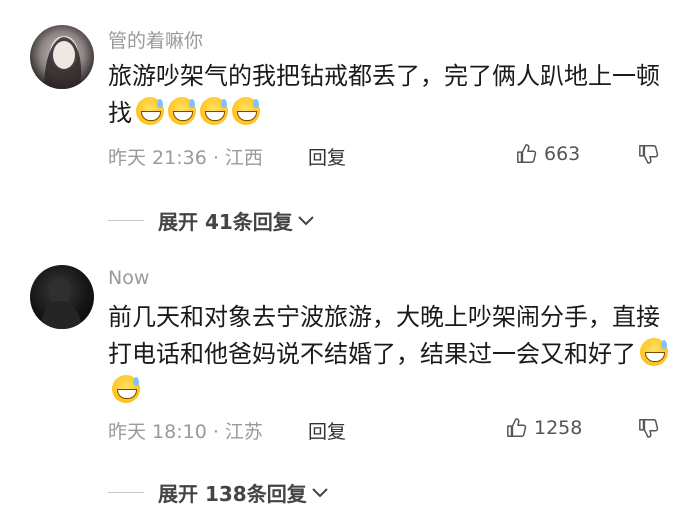 This screenshot has height=507, width=690. What do you see at coordinates (388, 95) in the screenshot?
I see `comment-text: 旅游吵架气的我把钻戒都丢了，完了俩人趴地上一顿找` at bounding box center [388, 95].